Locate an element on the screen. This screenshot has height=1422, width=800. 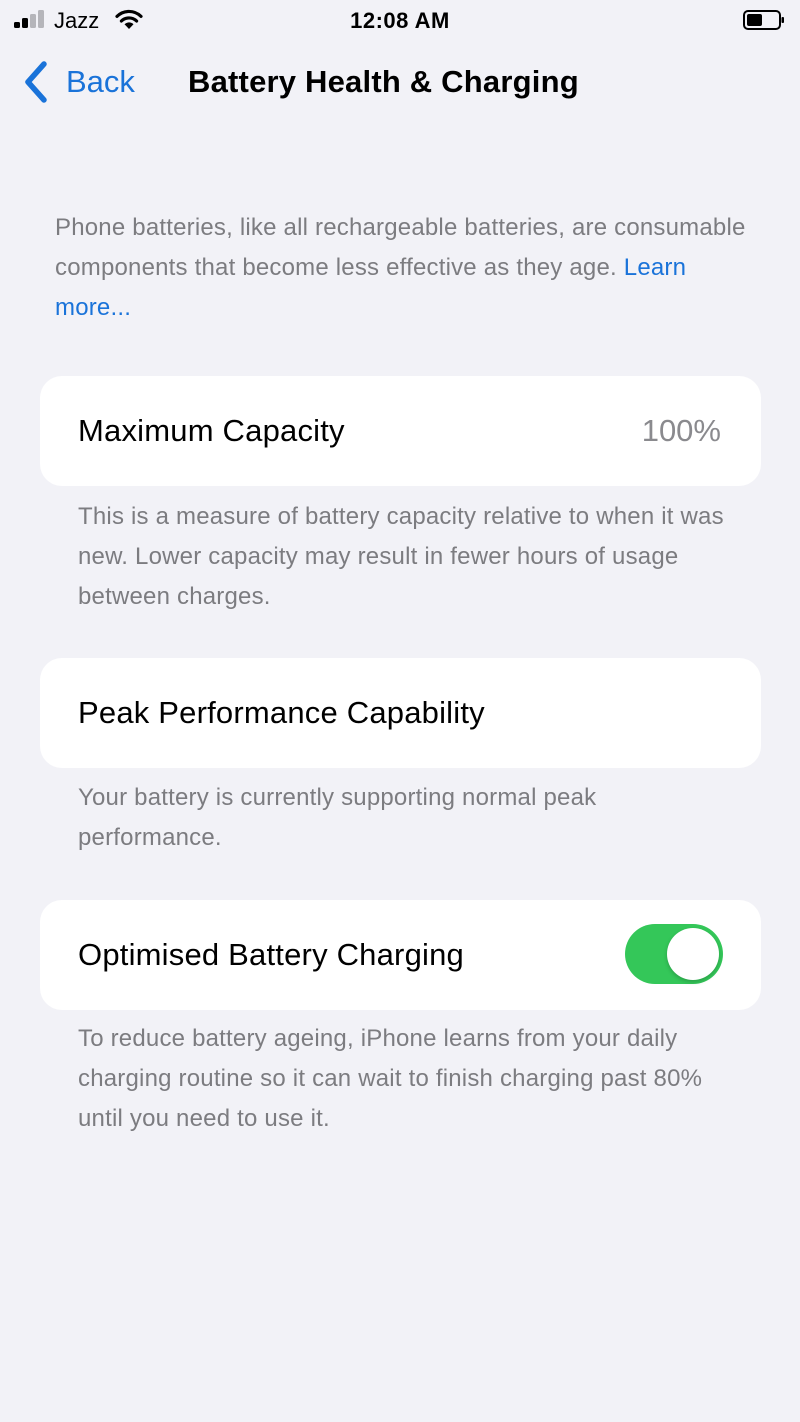
status-bar: Jazz 12:08 AM is located at coordinates (400, 20).